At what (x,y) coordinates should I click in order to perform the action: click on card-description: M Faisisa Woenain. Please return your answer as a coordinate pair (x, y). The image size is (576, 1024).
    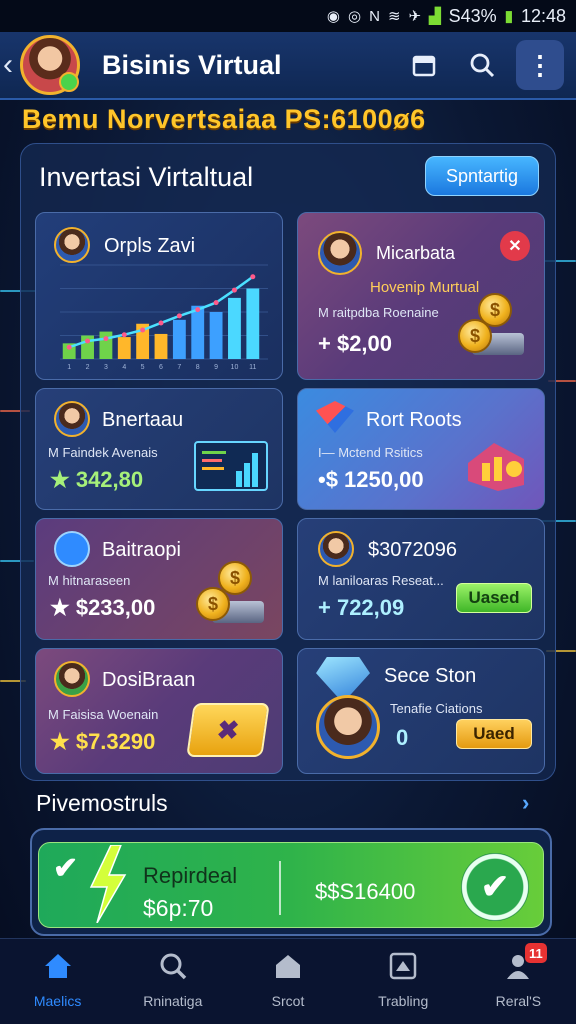
    Looking at the image, I should click on (103, 714).